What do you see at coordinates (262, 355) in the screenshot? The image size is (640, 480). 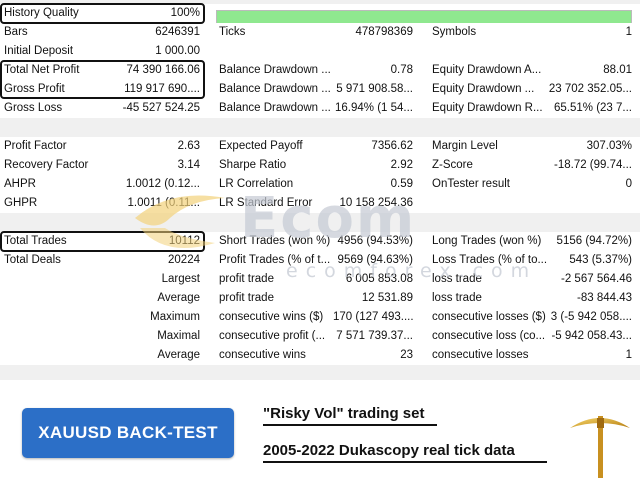 I see `avg-consecutive-wins-label: consecutive wins` at bounding box center [262, 355].